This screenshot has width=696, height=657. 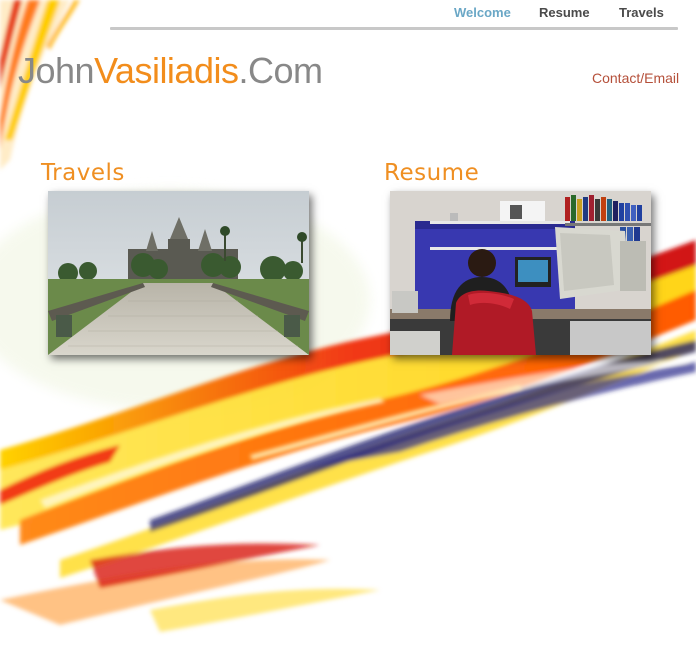 I want to click on top-nav: Welcome Resume Travels, so click(x=348, y=15).